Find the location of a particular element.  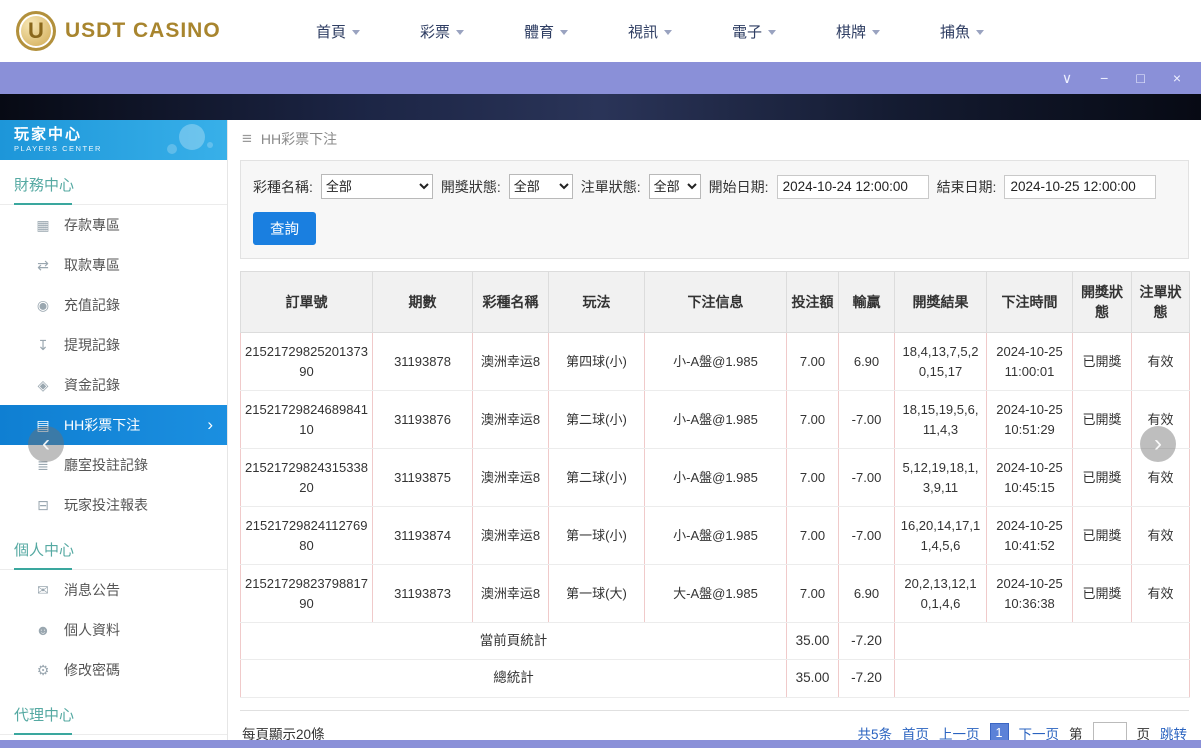

nav-item-sports: 體育 is located at coordinates (546, 31).